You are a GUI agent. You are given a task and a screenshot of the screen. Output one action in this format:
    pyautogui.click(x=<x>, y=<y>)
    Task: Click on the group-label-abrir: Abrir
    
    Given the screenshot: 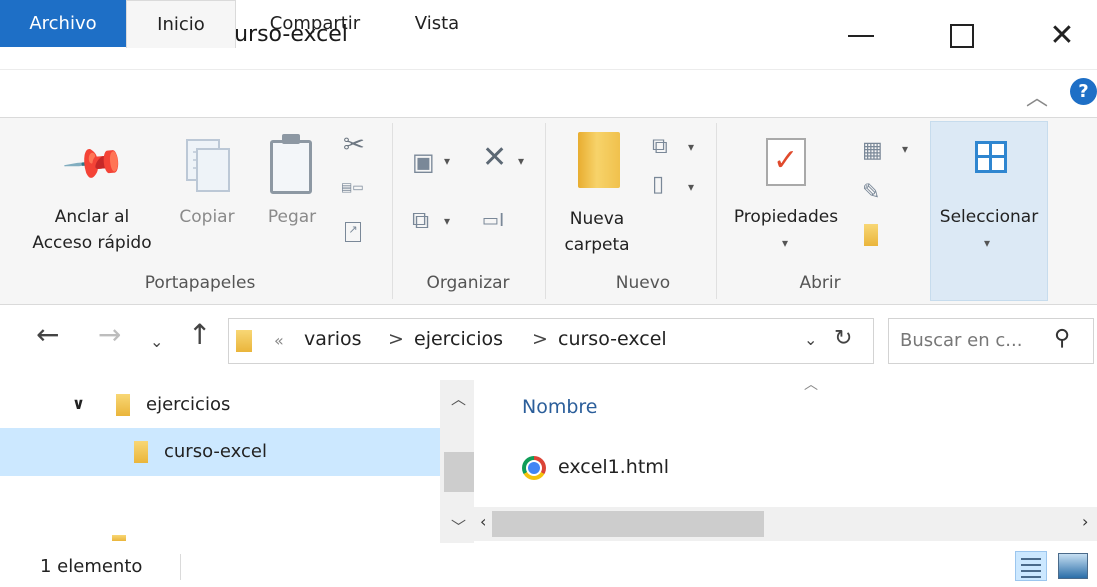 What is the action you would take?
    pyautogui.click(x=820, y=283)
    